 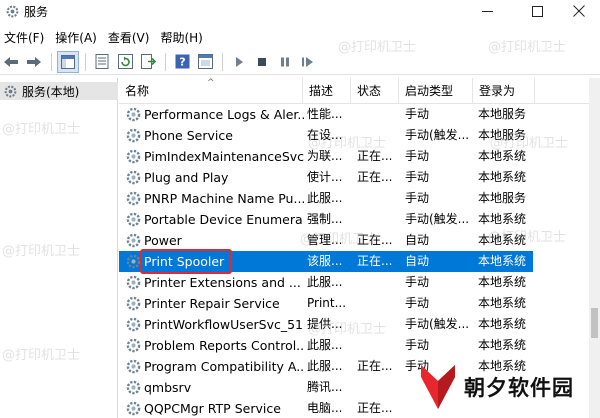 I want to click on service-startup-type: 自动, so click(x=417, y=261).